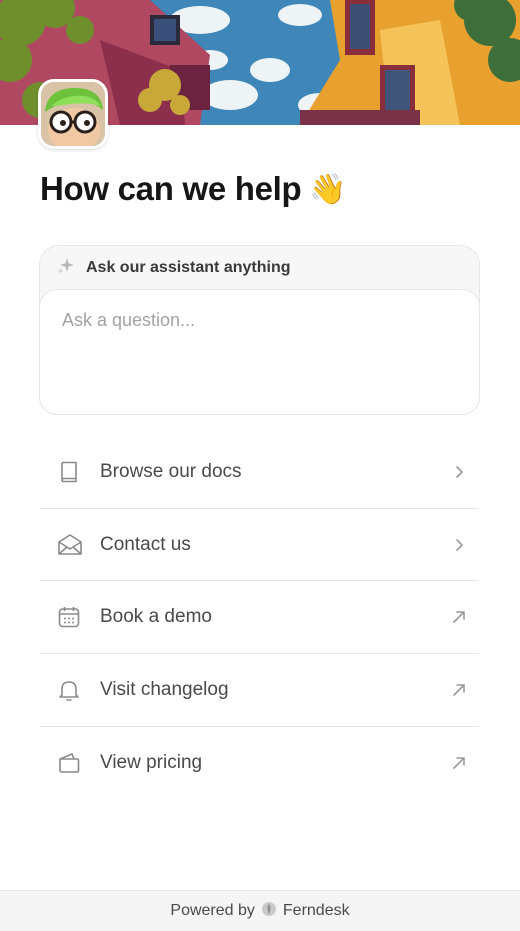 The height and width of the screenshot is (931, 520). What do you see at coordinates (171, 188) in the screenshot?
I see `title-text: How can we help` at bounding box center [171, 188].